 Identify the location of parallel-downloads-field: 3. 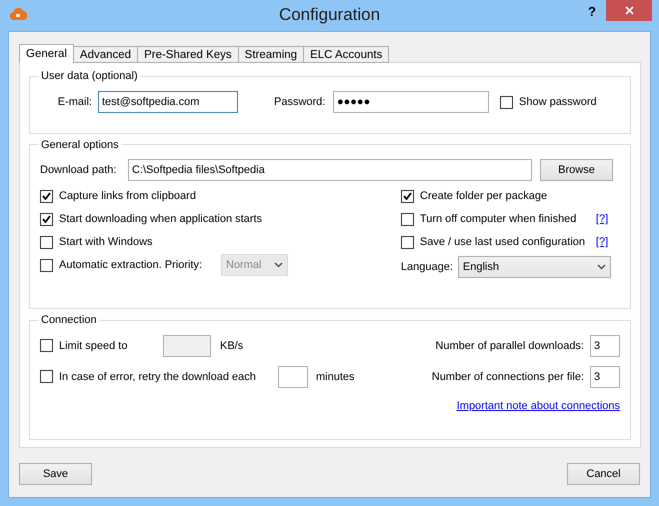
(605, 345).